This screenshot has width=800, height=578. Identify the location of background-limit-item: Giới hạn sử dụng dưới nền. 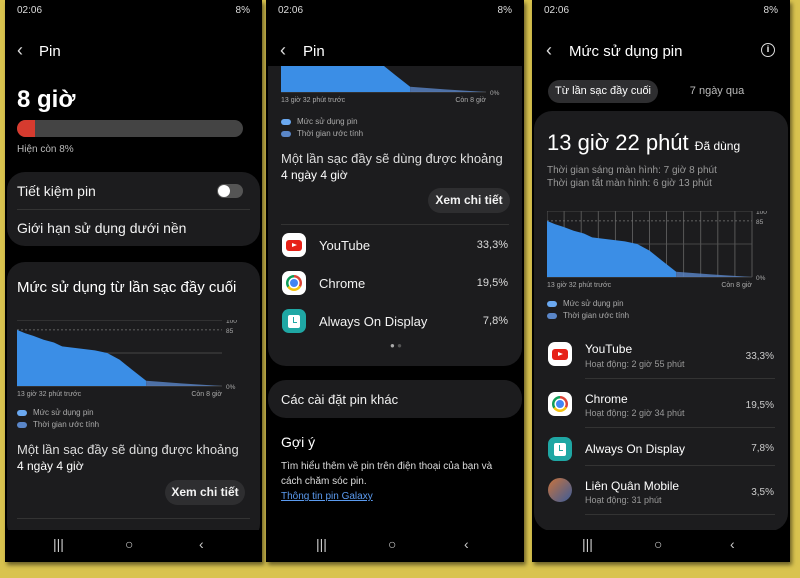
(101, 228).